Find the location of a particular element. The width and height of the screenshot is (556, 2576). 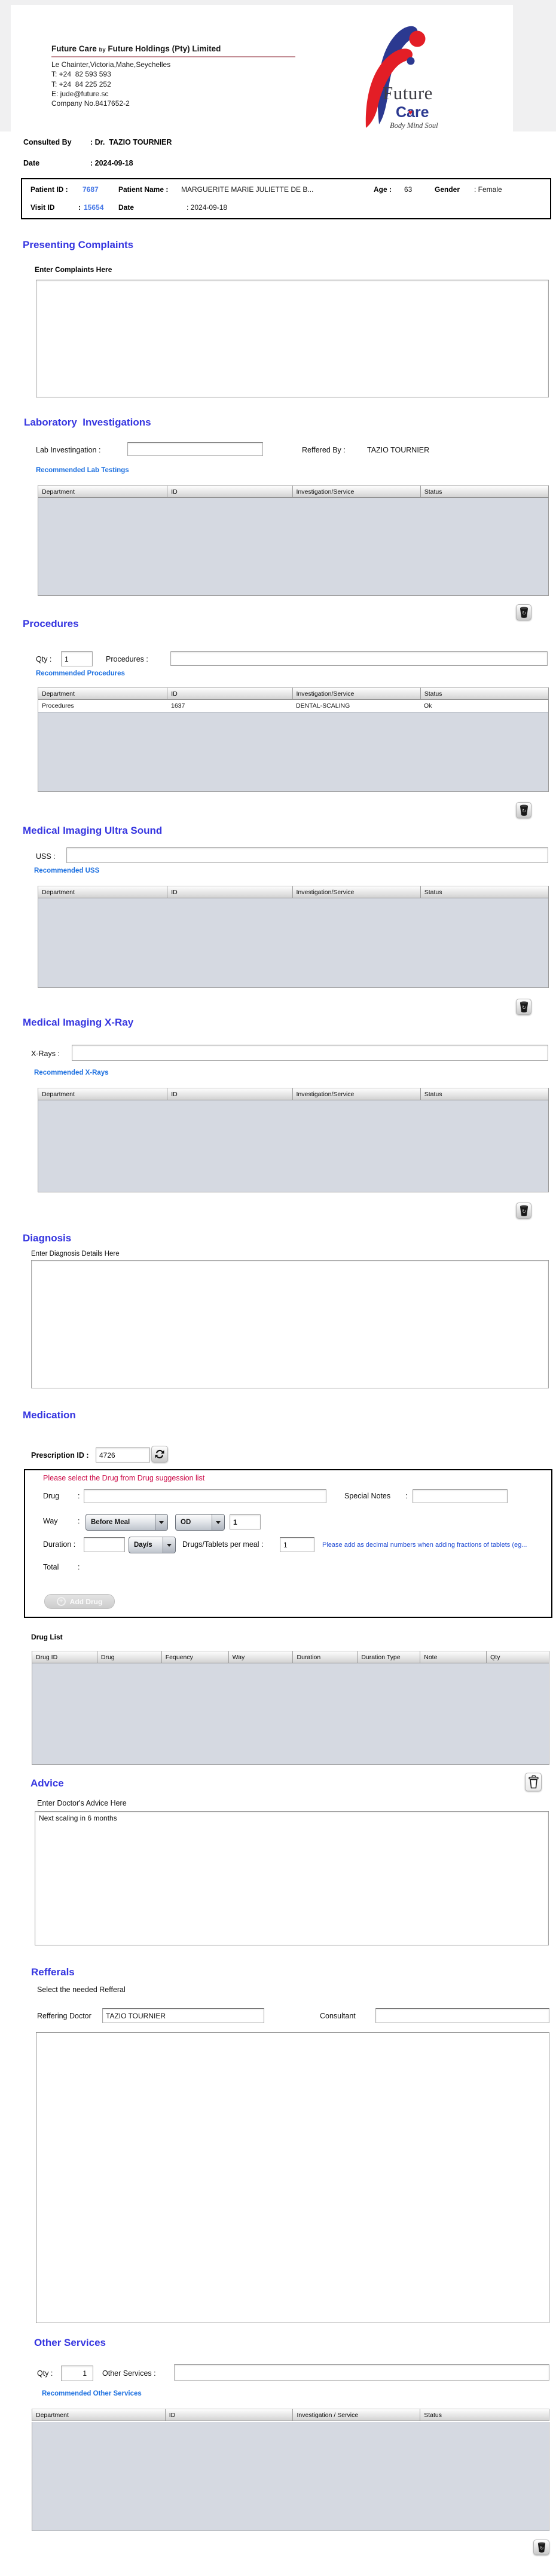

refresh-icon is located at coordinates (159, 1454).